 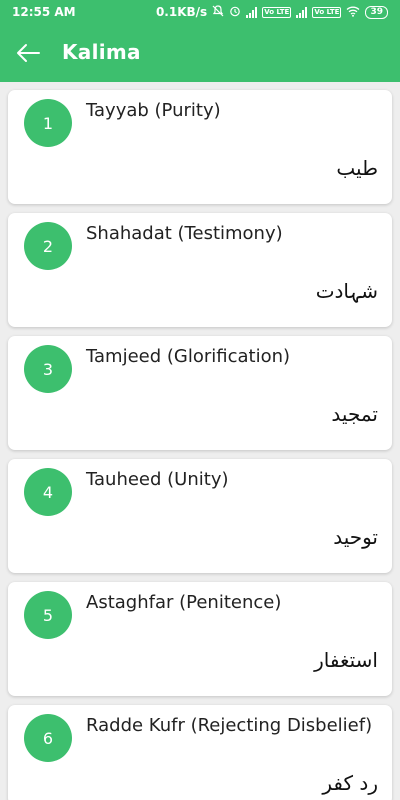 What do you see at coordinates (235, 12) in the screenshot?
I see `alarm-icon` at bounding box center [235, 12].